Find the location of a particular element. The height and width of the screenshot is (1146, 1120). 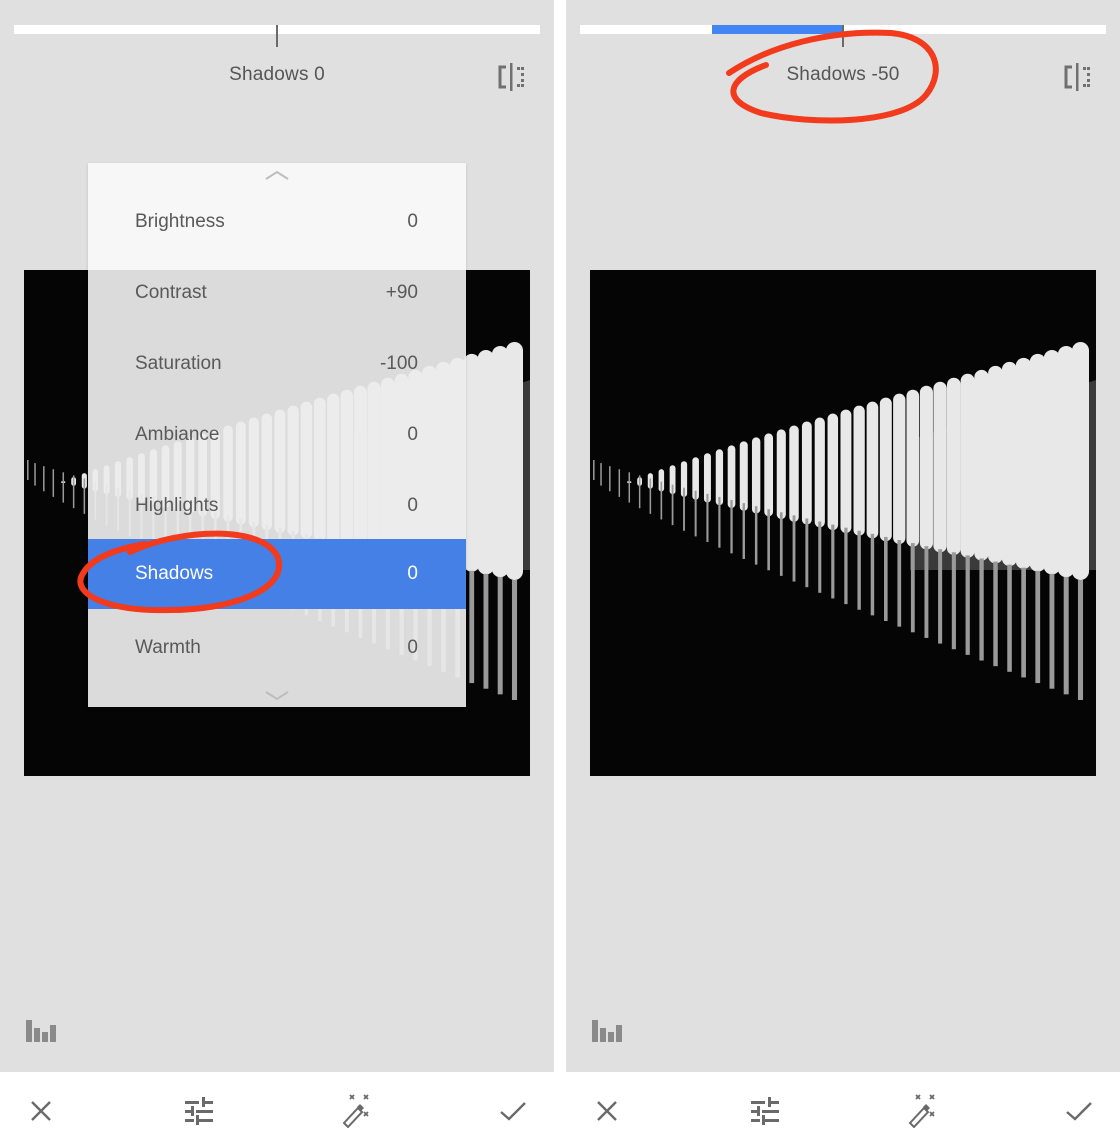

menu-item-brightness: Brightness 0 is located at coordinates (277, 222).